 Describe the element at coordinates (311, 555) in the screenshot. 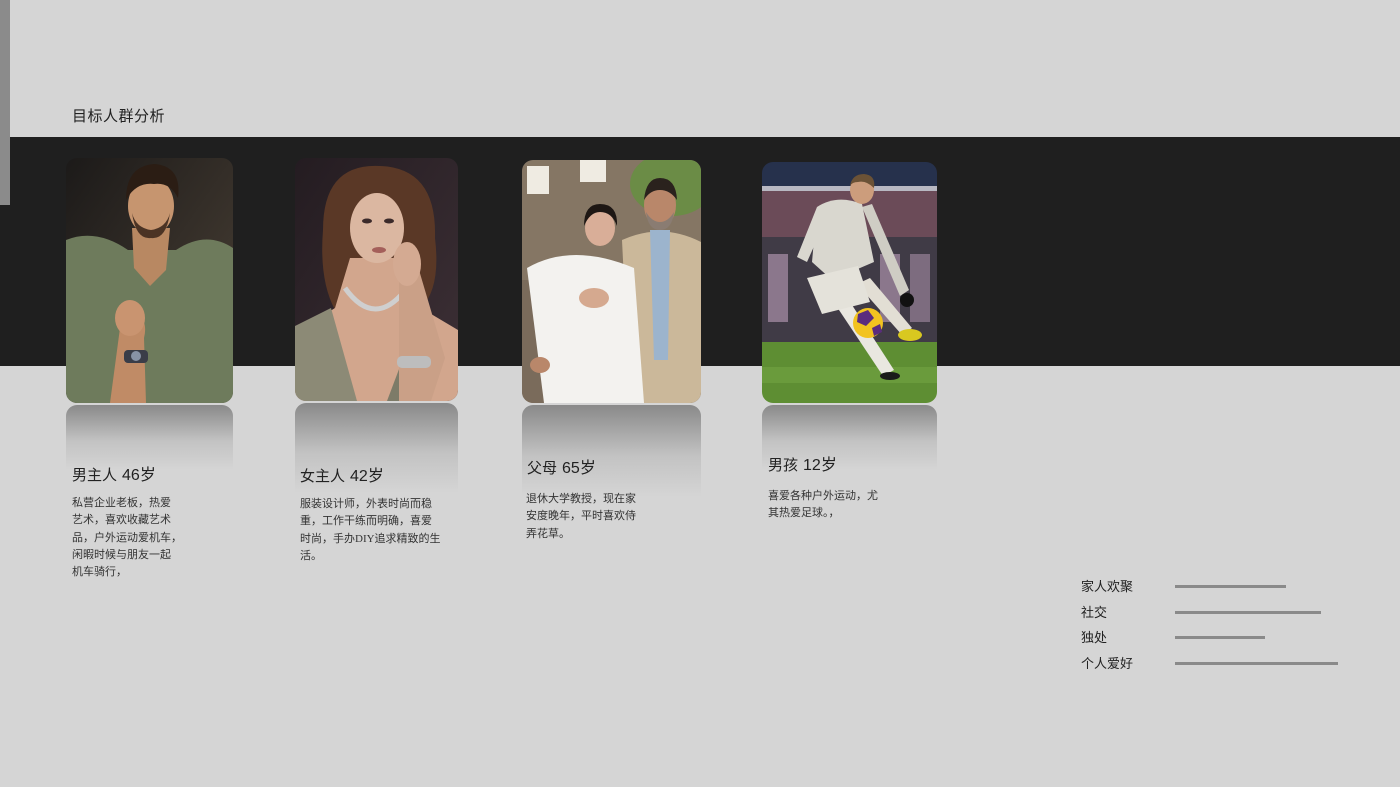

I see `description-line: 活。` at that location.